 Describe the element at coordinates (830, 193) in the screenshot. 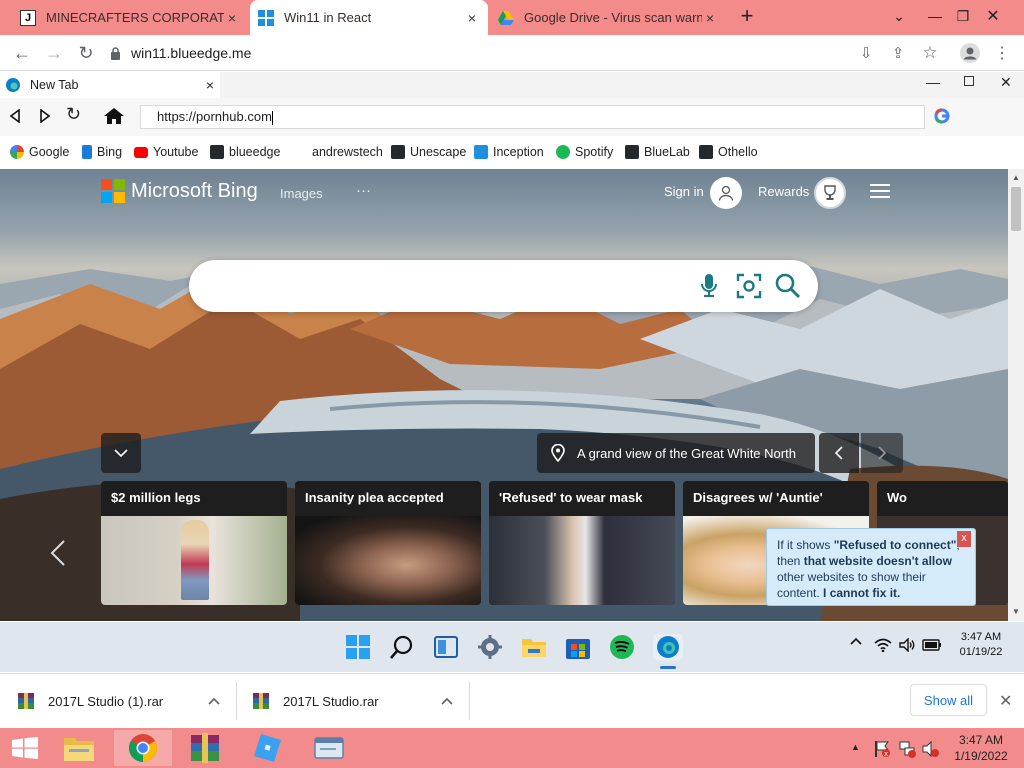

I see `rewards-trophy-icon` at that location.